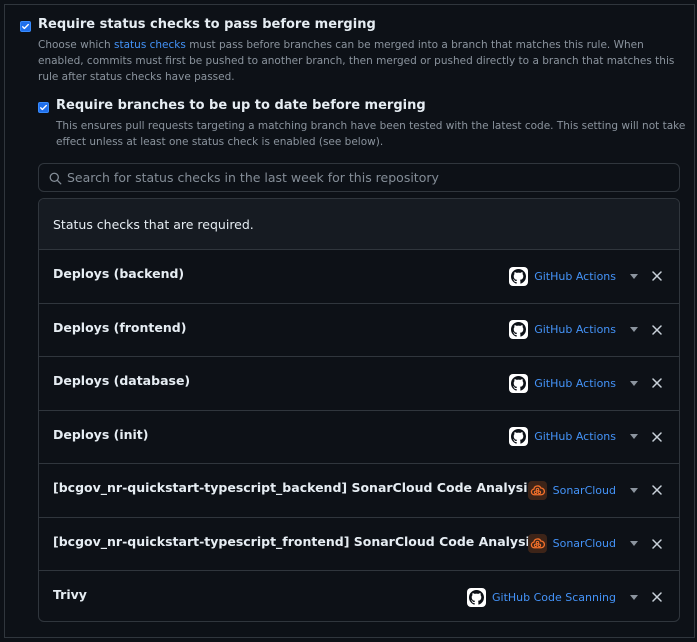 The height and width of the screenshot is (642, 697). I want to click on status-check-name: Deploys (database), so click(122, 380).